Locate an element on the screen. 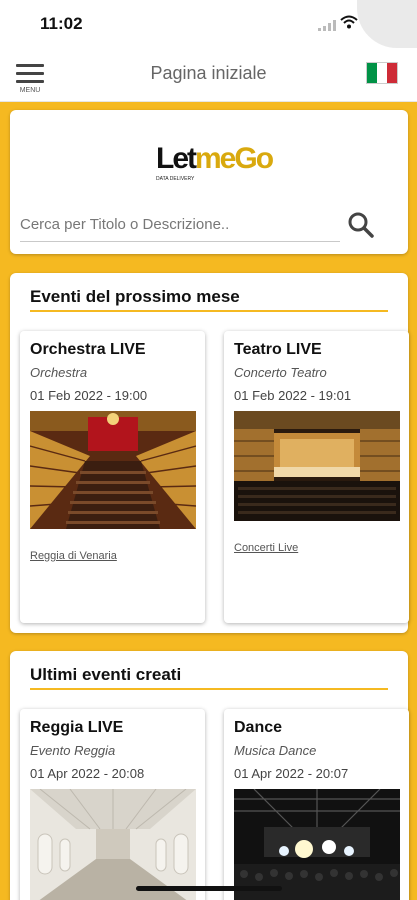 The height and width of the screenshot is (900, 417). event-title: Orchestra LIVE is located at coordinates (88, 349).